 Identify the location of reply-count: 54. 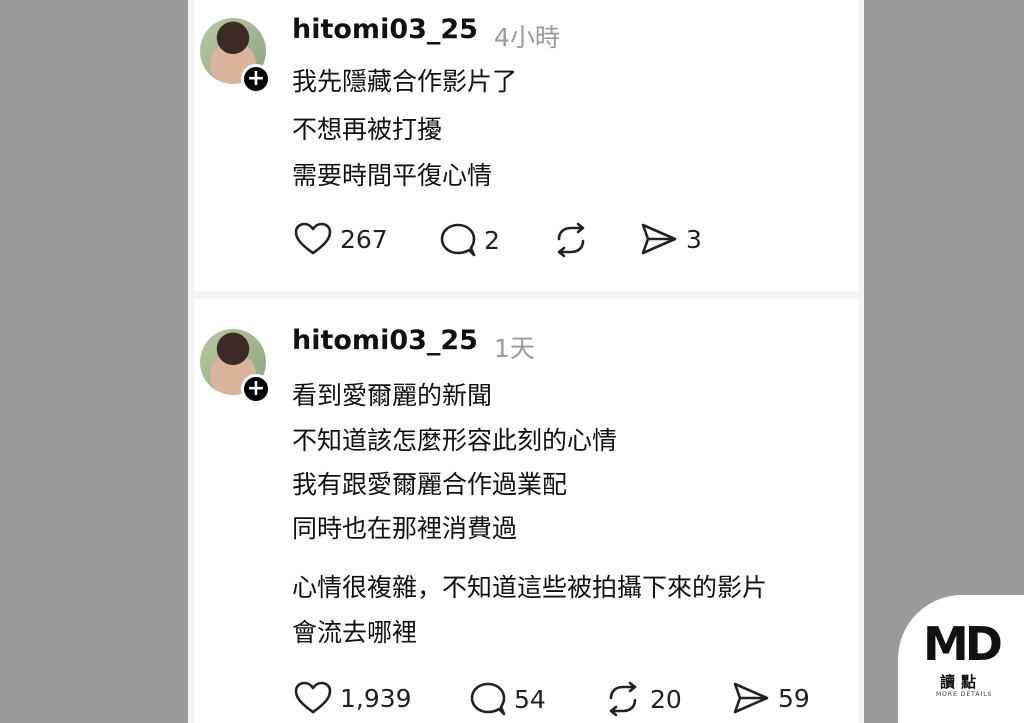
(530, 699).